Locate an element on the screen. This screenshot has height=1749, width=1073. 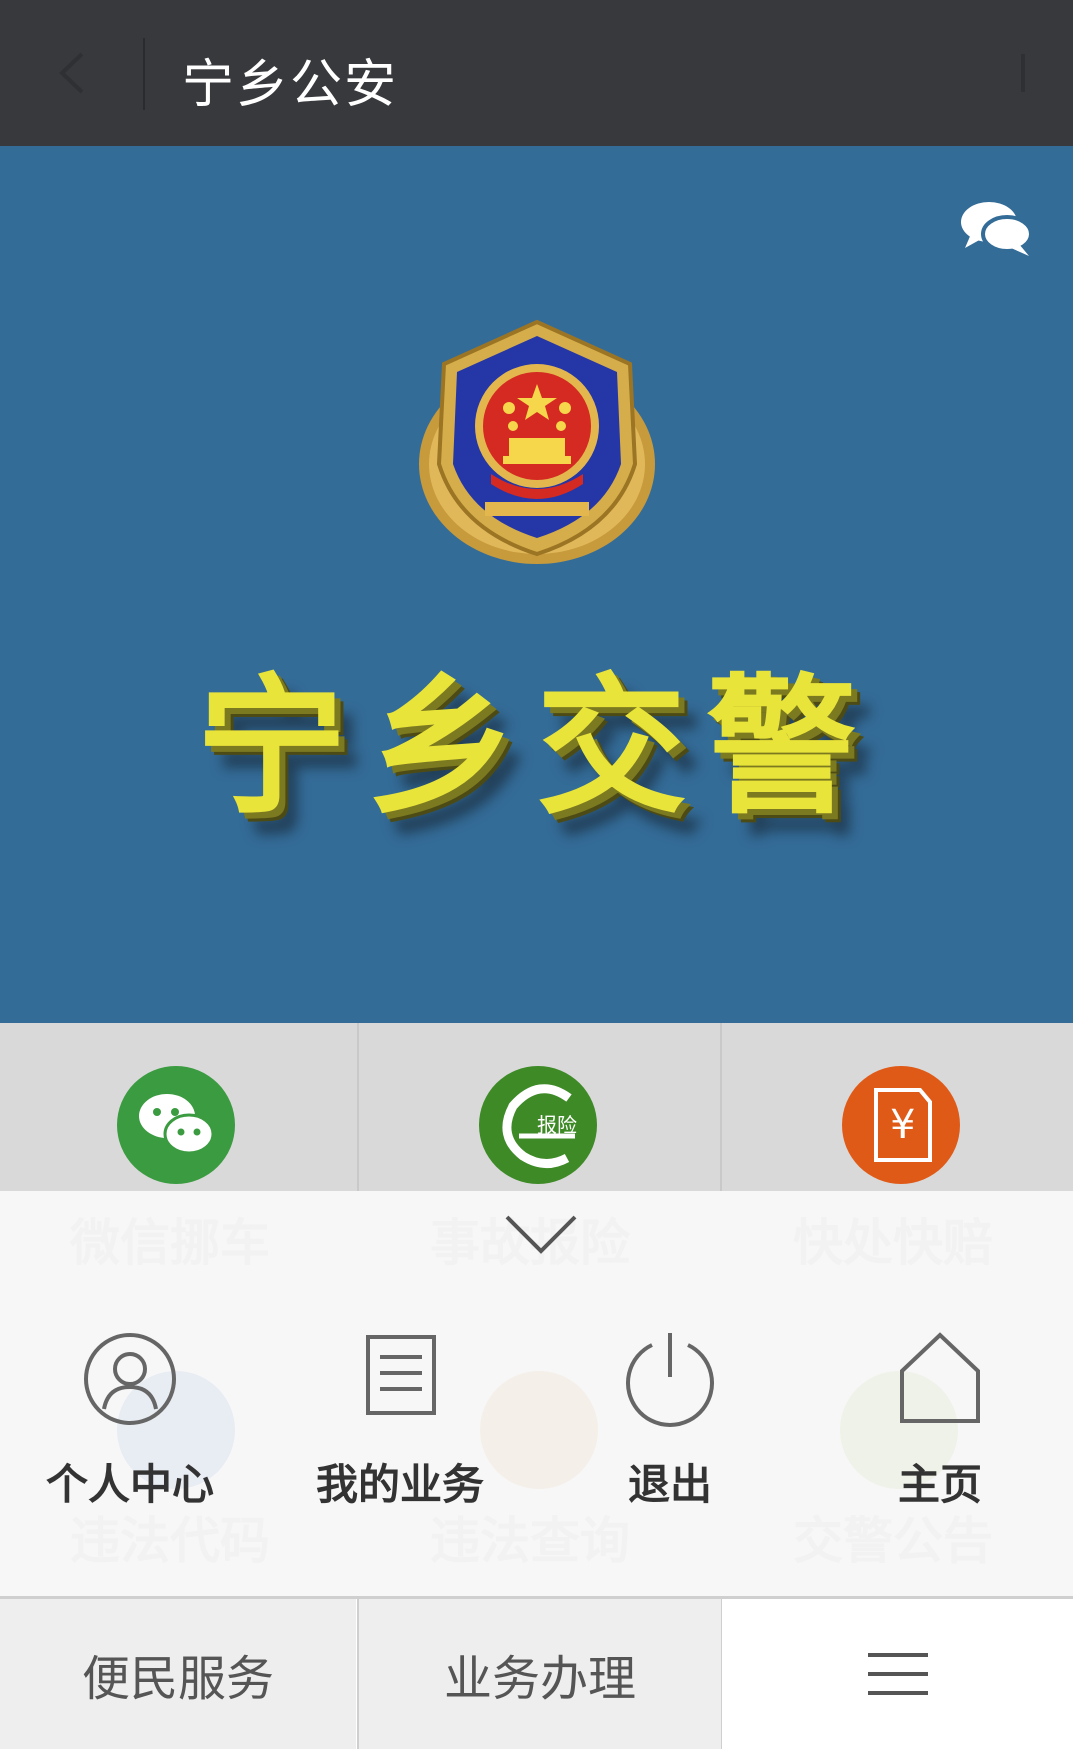
power-icon is located at coordinates (670, 1380).